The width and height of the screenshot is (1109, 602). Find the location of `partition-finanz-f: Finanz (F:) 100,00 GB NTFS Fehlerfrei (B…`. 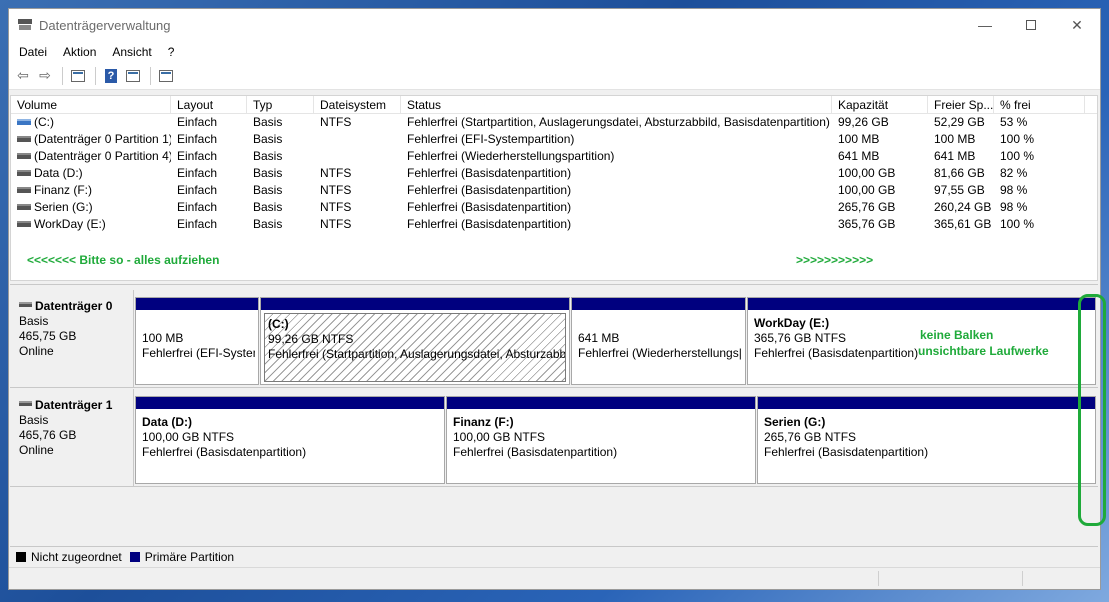

partition-finanz-f: Finanz (F:) 100,00 GB NTFS Fehlerfrei (B… is located at coordinates (601, 440).